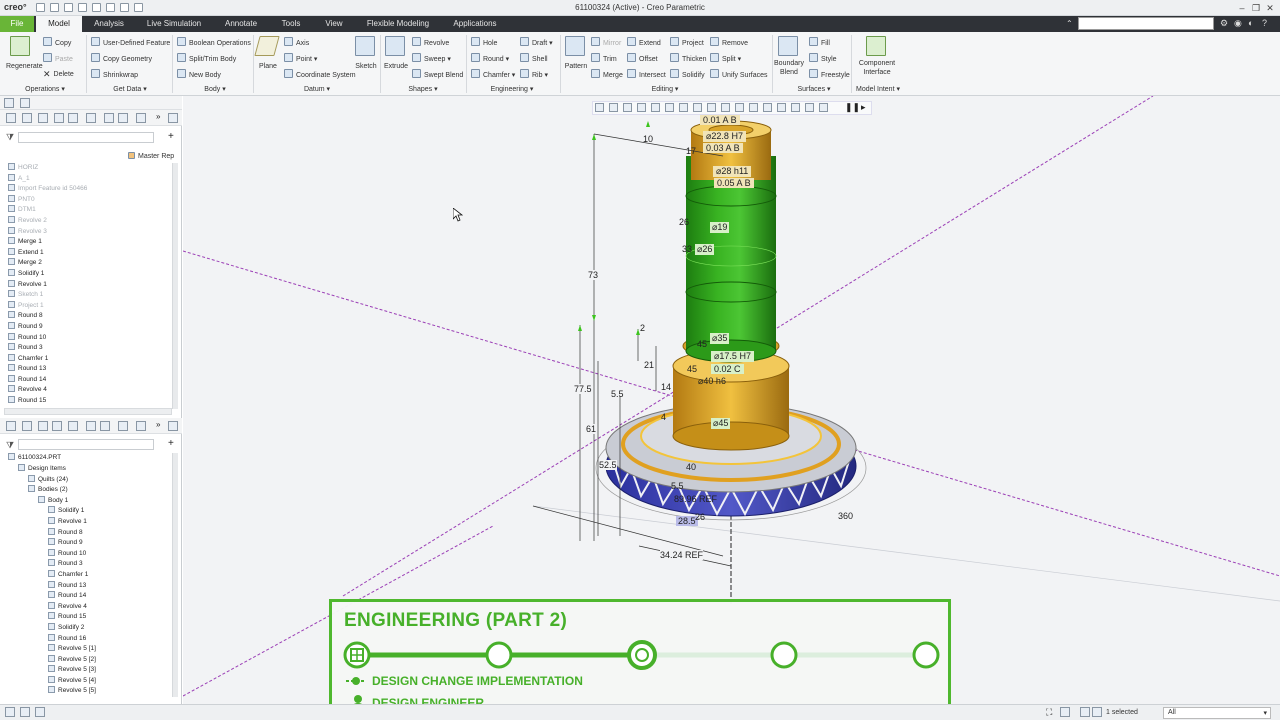 This screenshot has width=1280, height=720. I want to click on refit-icon, so click(599, 107).